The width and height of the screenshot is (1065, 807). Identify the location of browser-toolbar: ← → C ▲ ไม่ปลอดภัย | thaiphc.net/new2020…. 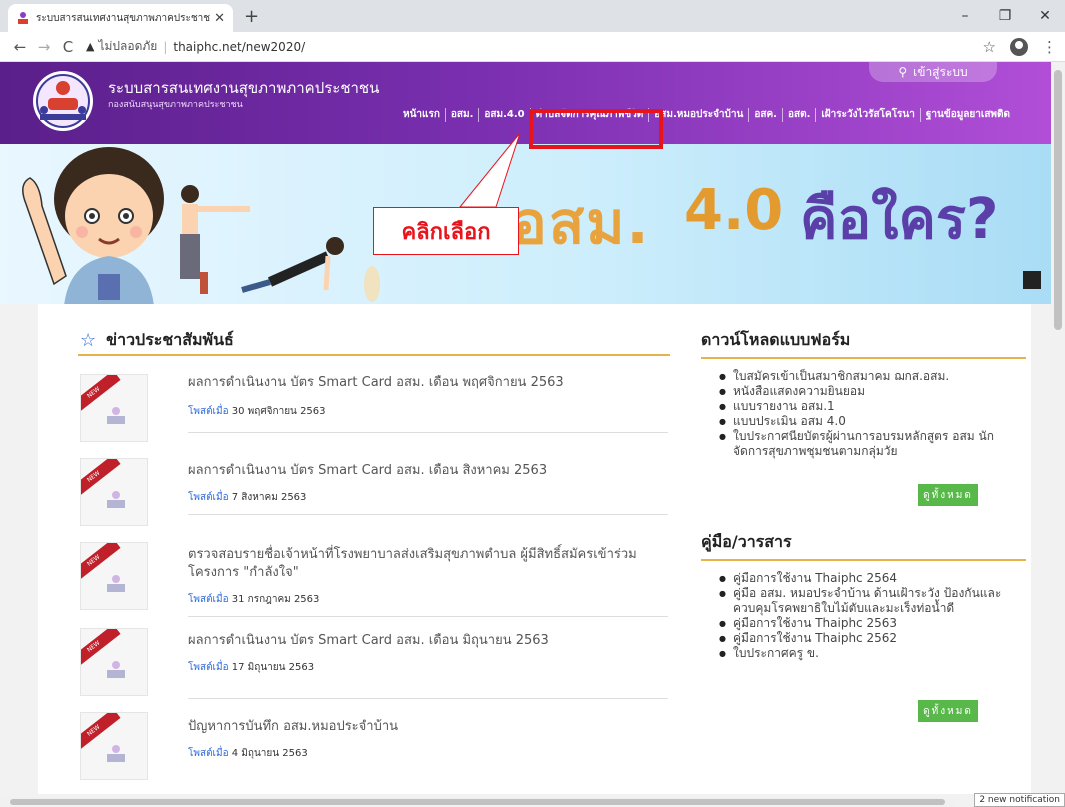
(532, 47).